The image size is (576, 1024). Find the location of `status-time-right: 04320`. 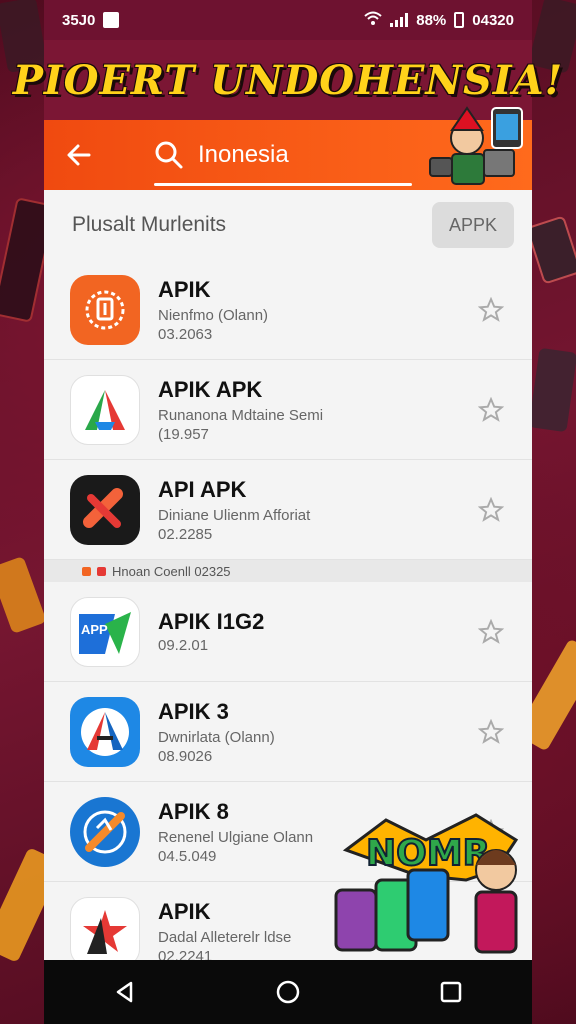

status-time-right: 04320 is located at coordinates (493, 20).